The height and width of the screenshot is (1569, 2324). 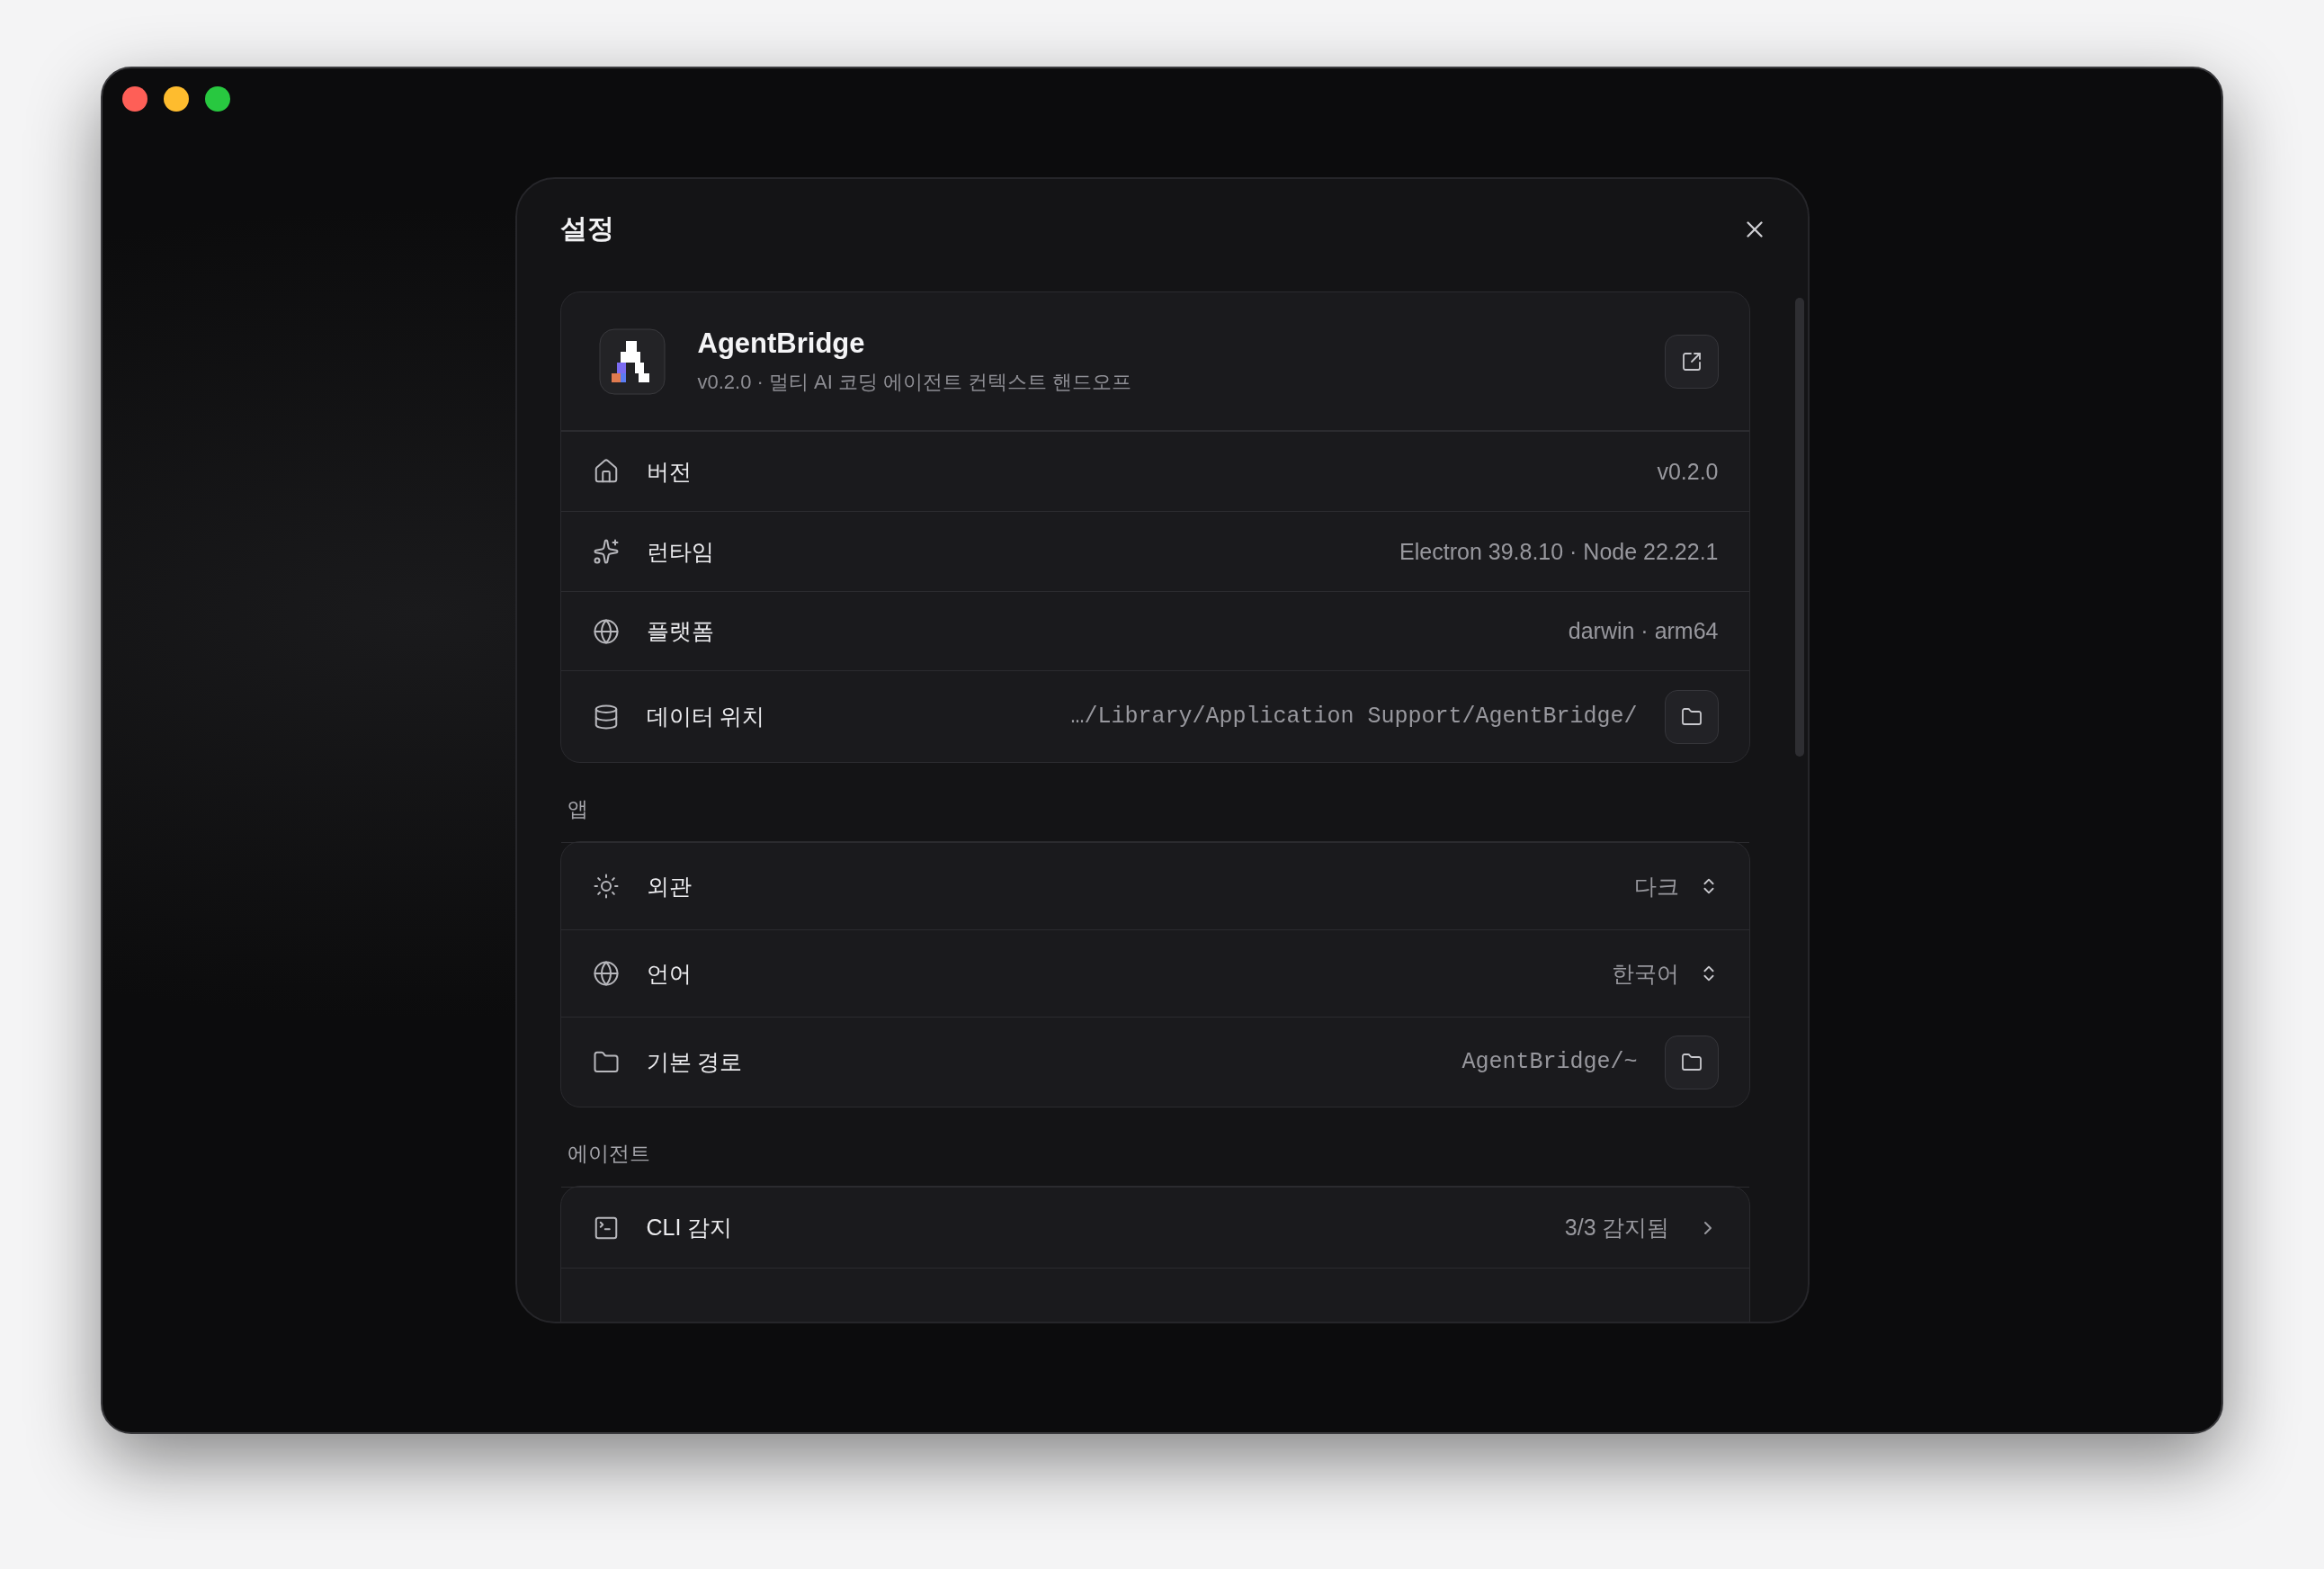 I want to click on section-title: 앱, so click(x=577, y=809).